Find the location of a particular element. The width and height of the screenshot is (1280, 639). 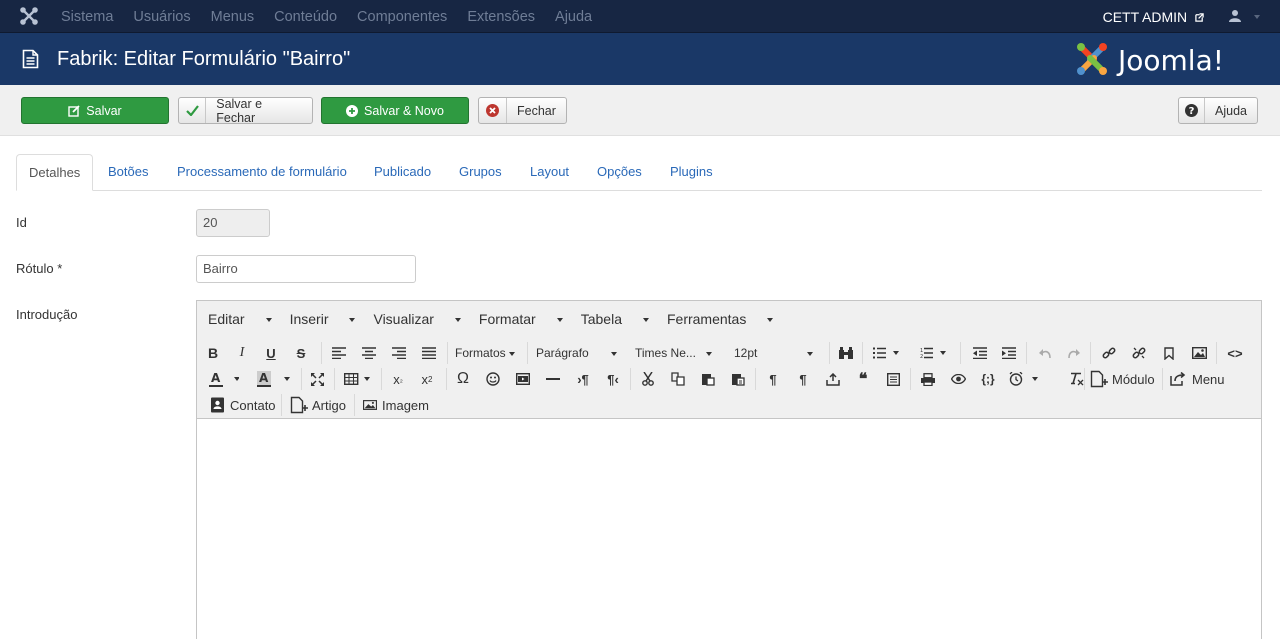

menu-editar: Editar is located at coordinates (240, 319).